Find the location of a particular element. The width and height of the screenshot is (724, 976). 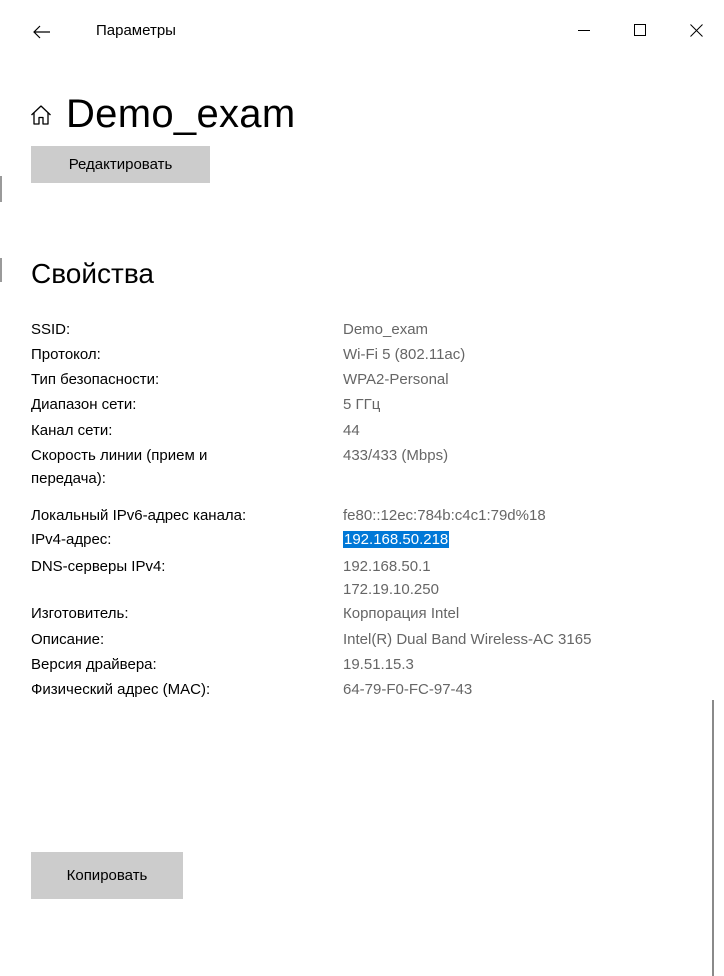

edit-button: Редактировать is located at coordinates (120, 164).